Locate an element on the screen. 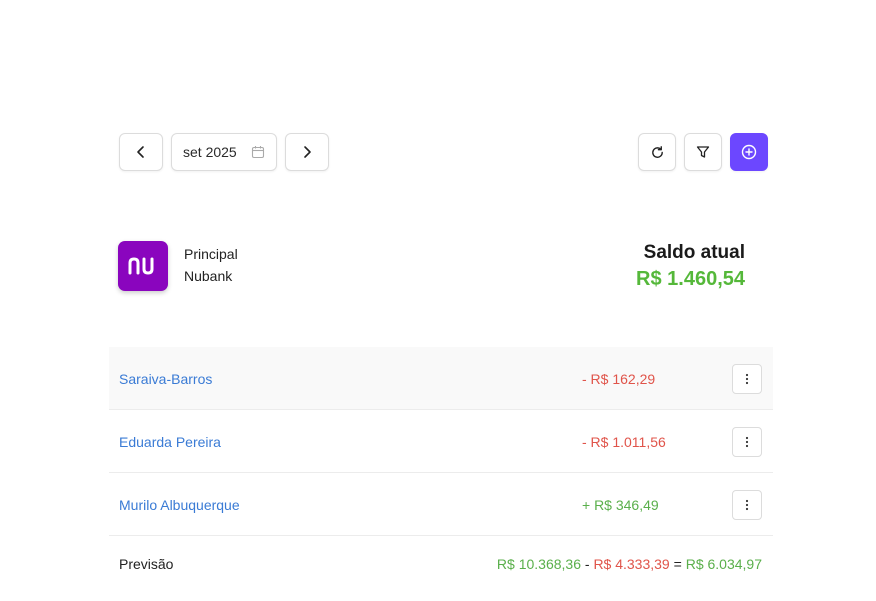  chevron-right-icon is located at coordinates (307, 152).